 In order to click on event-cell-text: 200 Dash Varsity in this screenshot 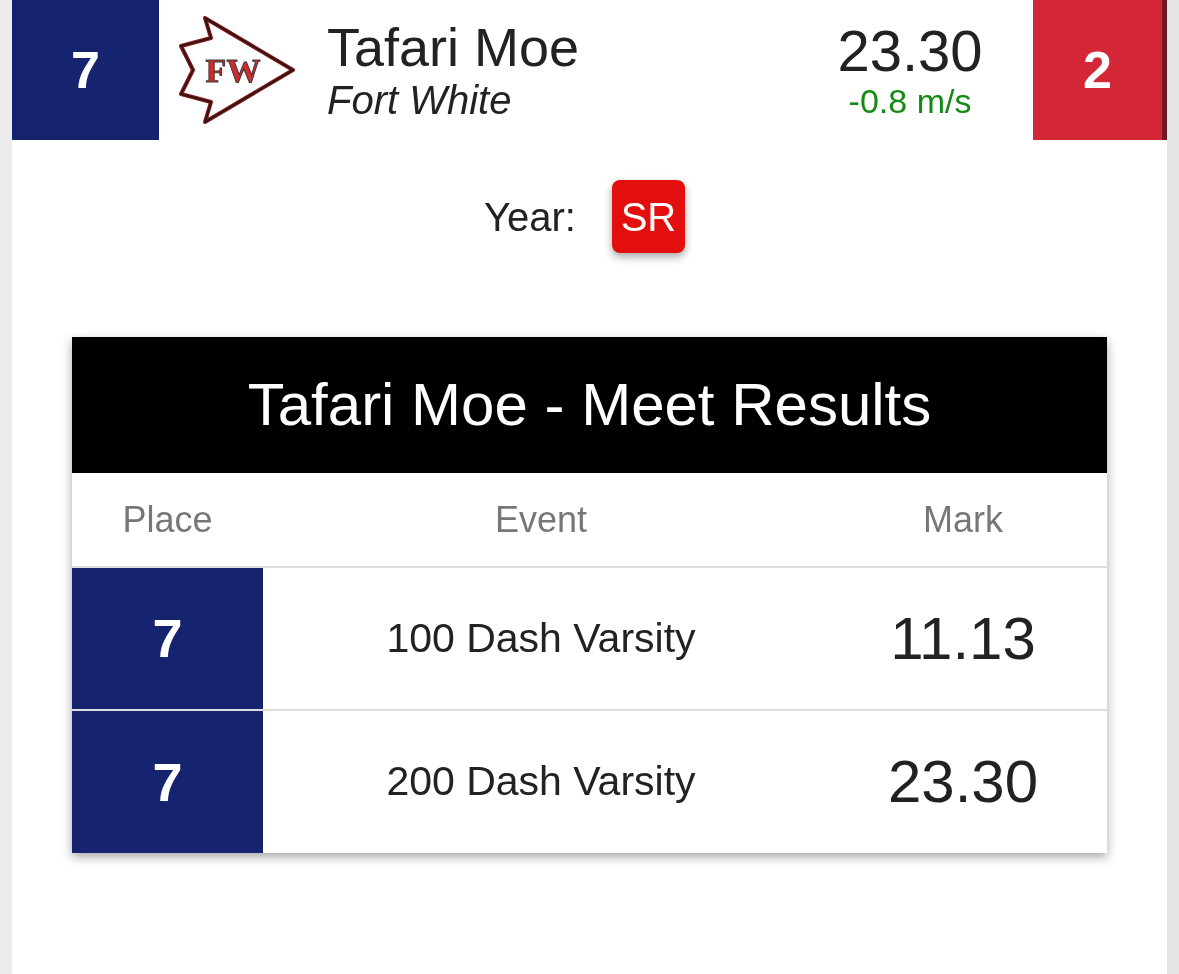, I will do `click(541, 782)`.